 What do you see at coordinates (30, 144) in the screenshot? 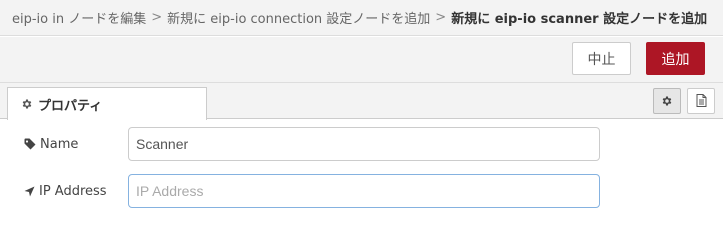
I see `tag-icon` at bounding box center [30, 144].